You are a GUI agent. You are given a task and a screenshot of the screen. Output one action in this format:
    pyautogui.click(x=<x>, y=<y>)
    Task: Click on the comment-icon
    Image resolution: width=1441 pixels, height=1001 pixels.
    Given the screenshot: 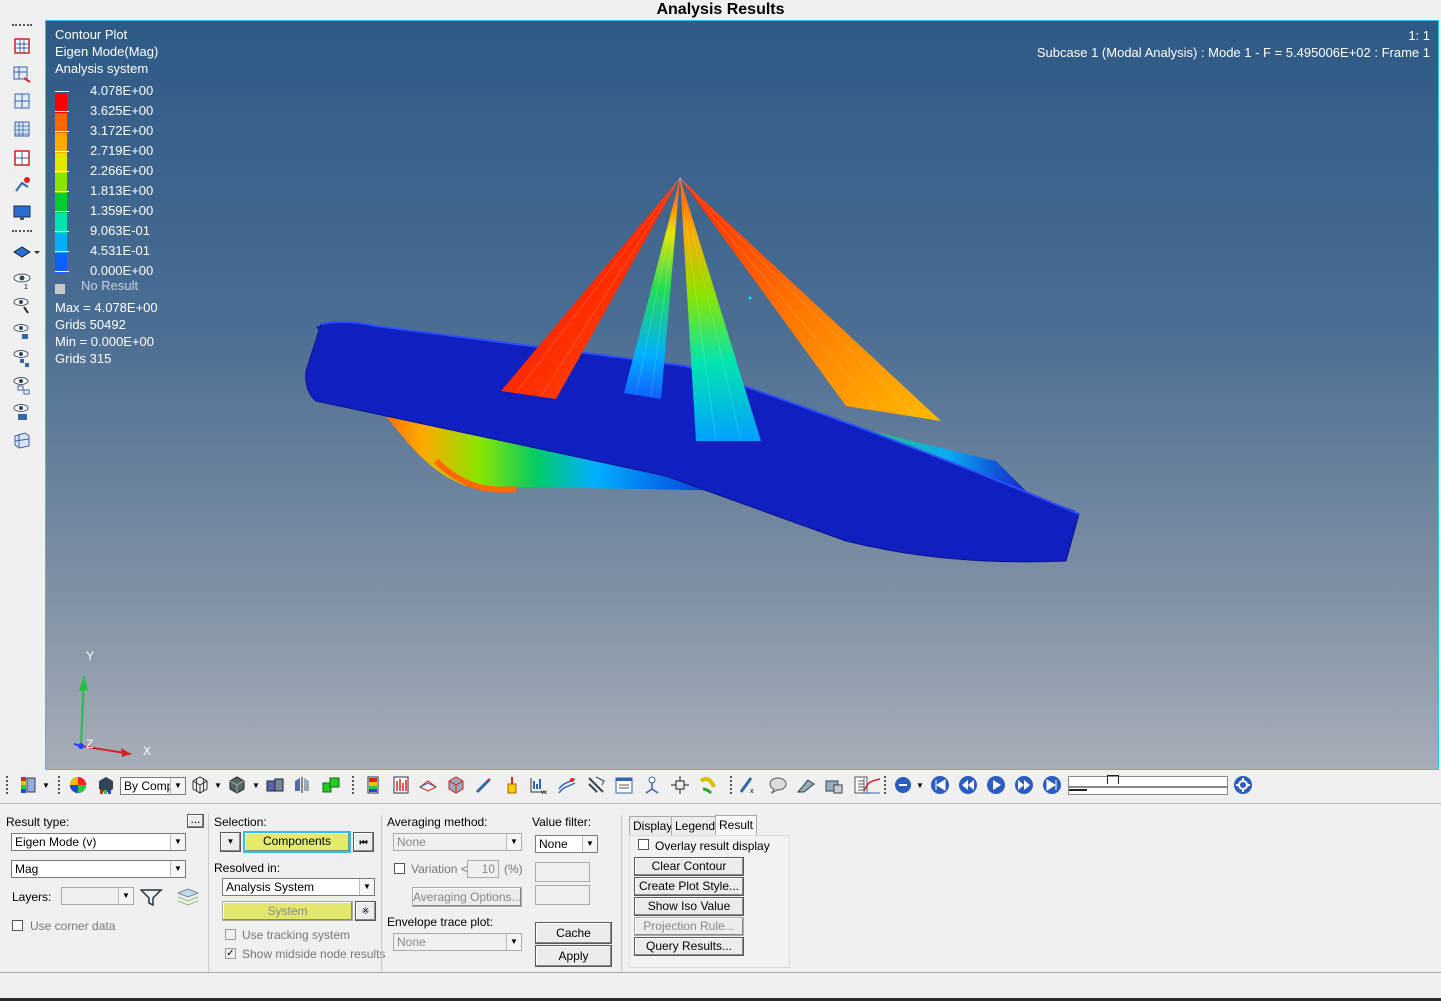 What is the action you would take?
    pyautogui.click(x=778, y=785)
    